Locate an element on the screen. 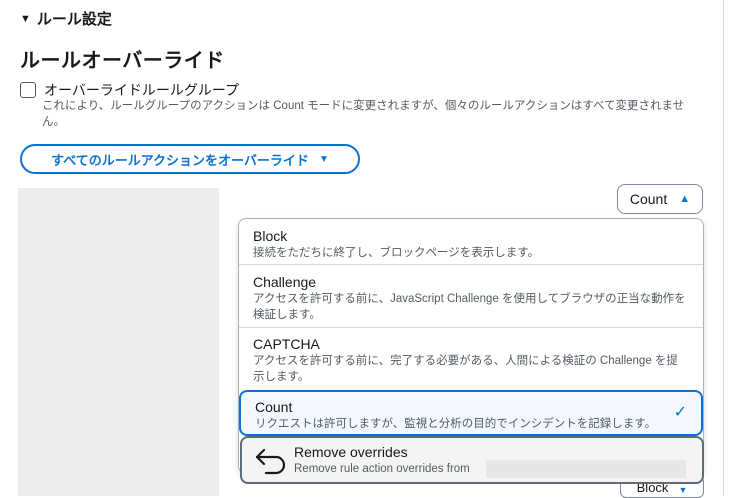  checkmark-icon: ✓ is located at coordinates (680, 412).